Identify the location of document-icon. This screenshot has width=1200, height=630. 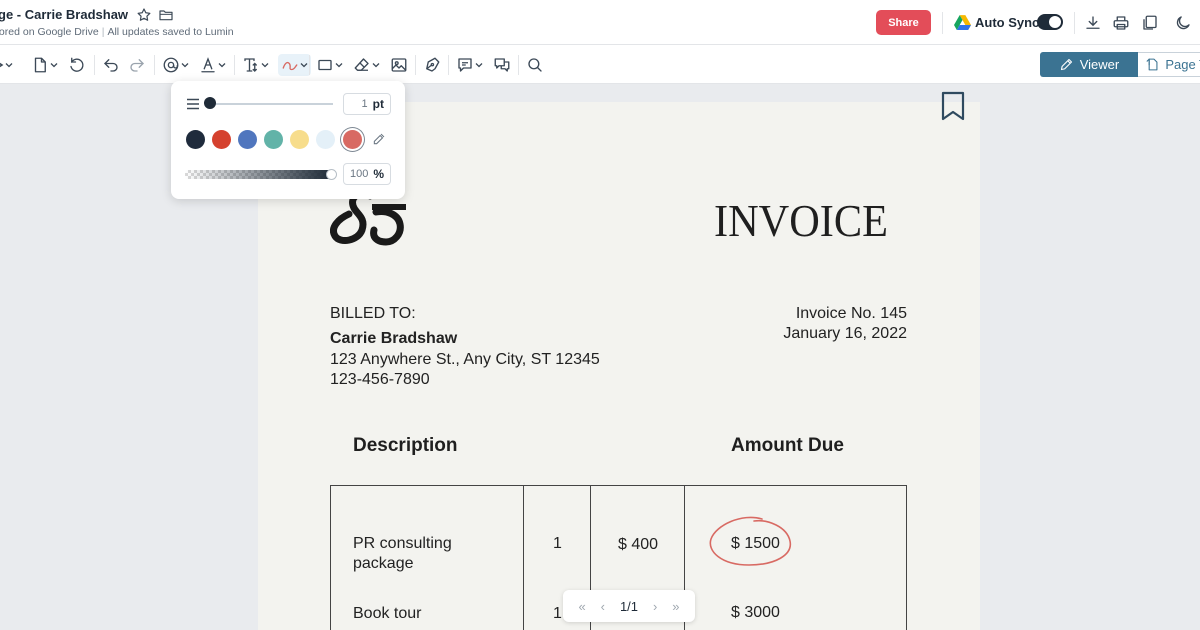
(40, 65).